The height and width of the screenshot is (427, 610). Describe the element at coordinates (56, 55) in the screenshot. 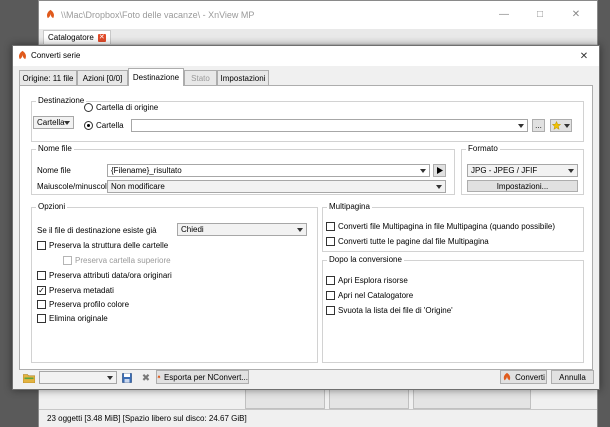

I see `dialog-title: Converti serie` at that location.